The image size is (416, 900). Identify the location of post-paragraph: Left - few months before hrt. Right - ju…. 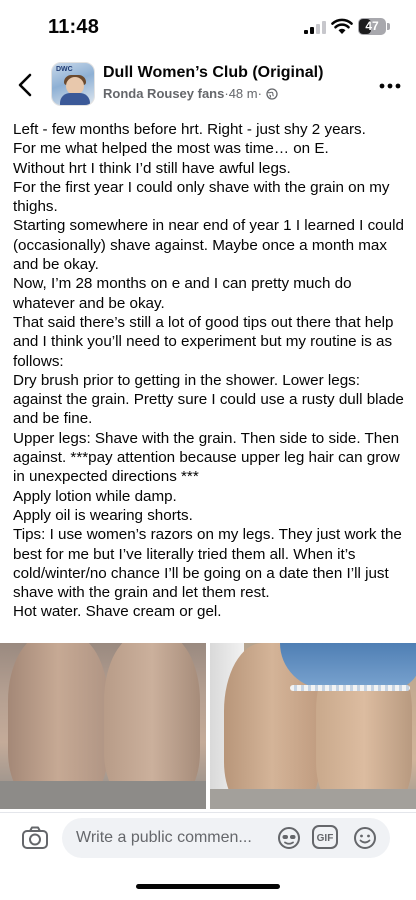
(189, 129).